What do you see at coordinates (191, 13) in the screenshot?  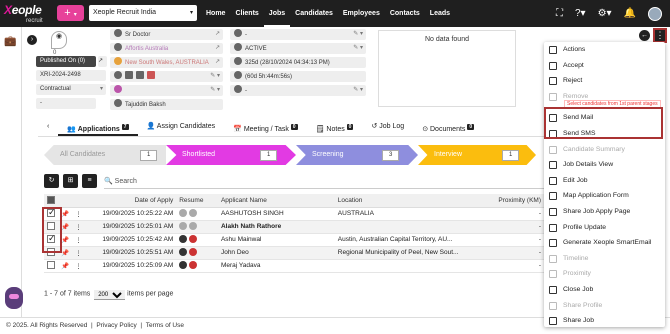 I see `chevron-down-icon: ▾` at bounding box center [191, 13].